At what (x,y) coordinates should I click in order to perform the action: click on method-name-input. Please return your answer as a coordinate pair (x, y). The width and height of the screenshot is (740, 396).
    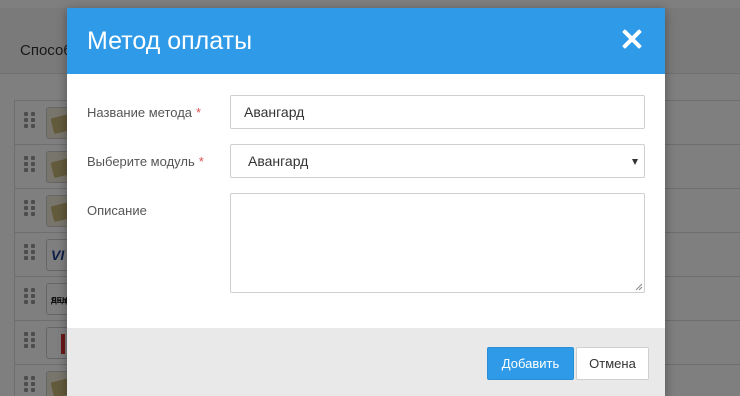
    Looking at the image, I should click on (437, 112).